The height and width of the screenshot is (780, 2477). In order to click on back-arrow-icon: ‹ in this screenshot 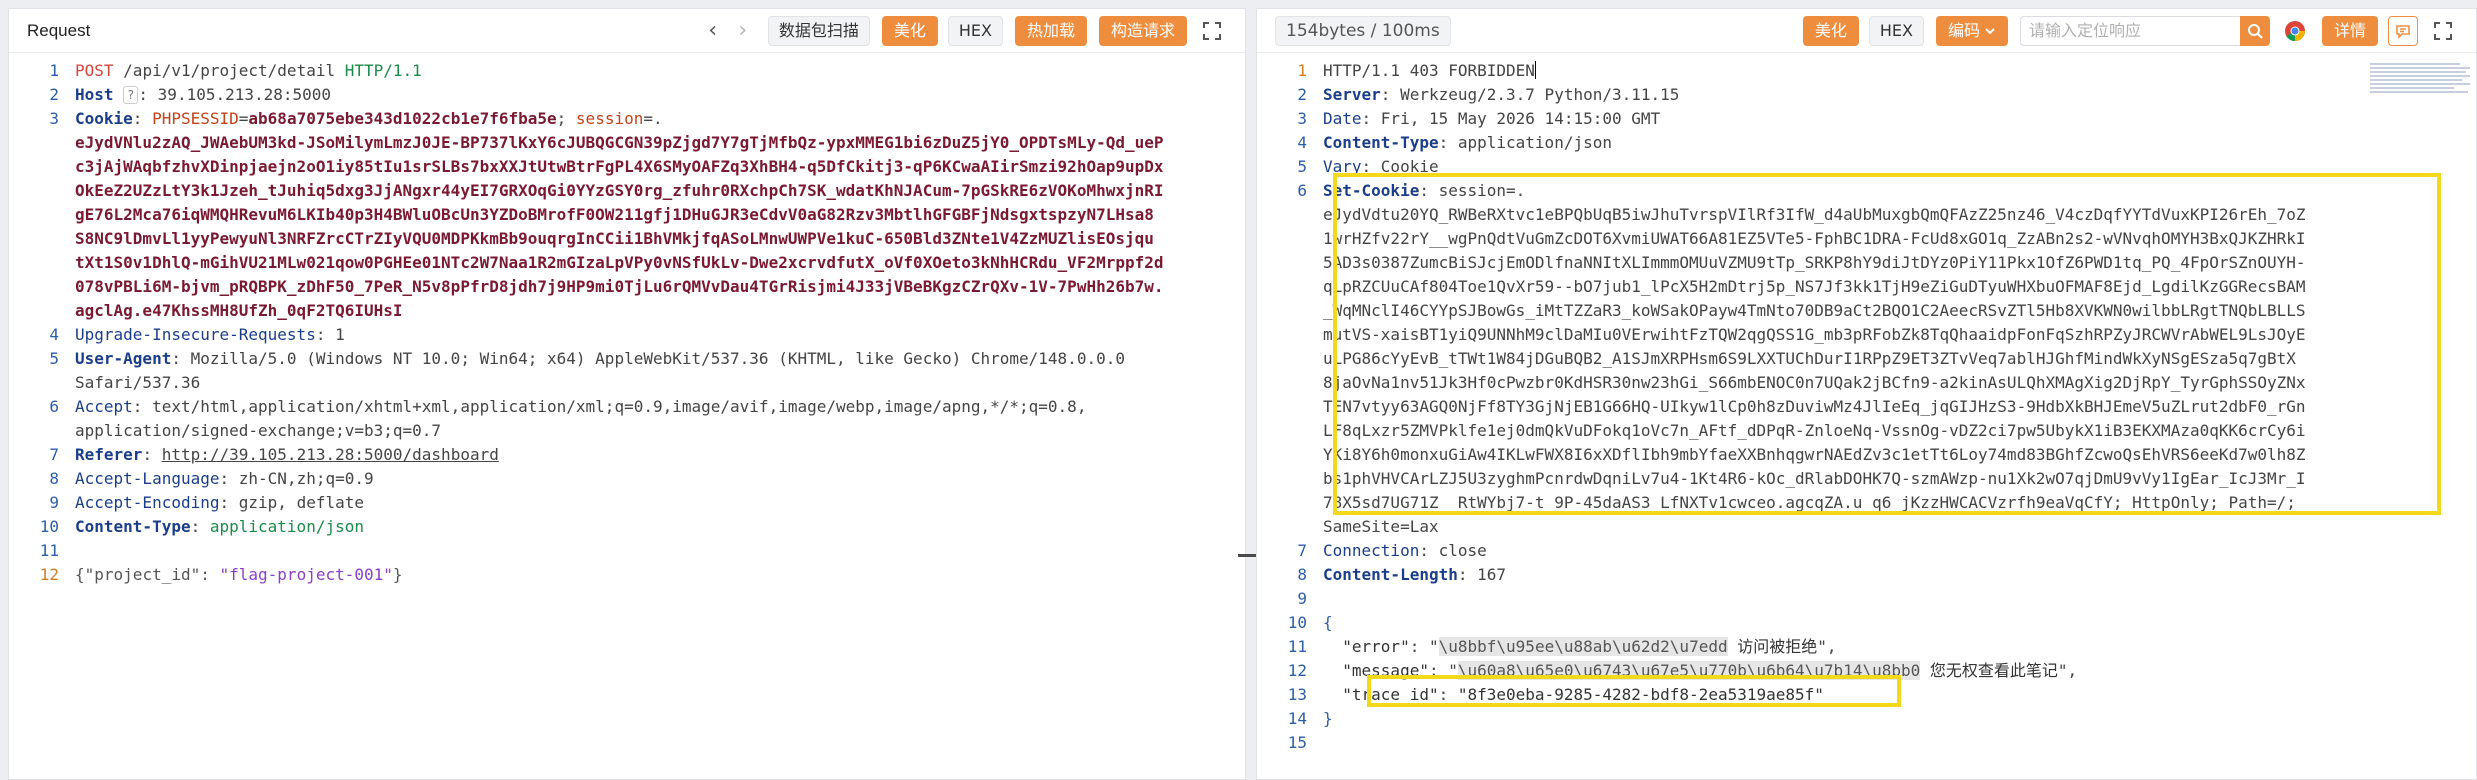, I will do `click(713, 30)`.